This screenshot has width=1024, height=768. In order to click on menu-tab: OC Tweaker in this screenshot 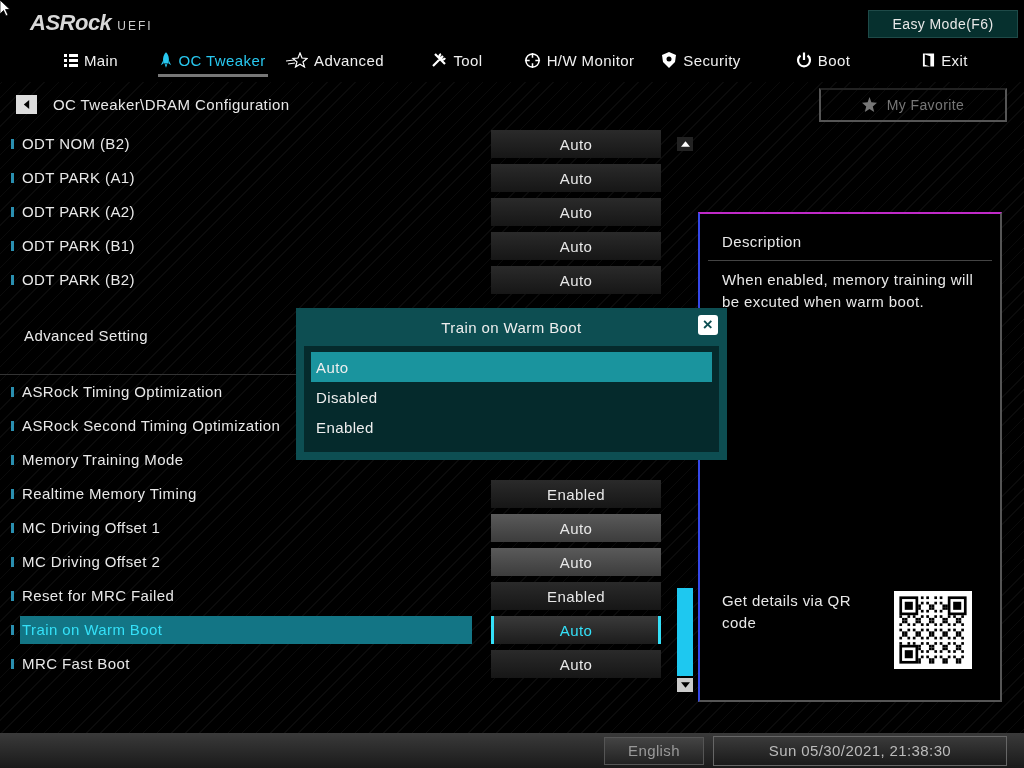, I will do `click(213, 61)`.